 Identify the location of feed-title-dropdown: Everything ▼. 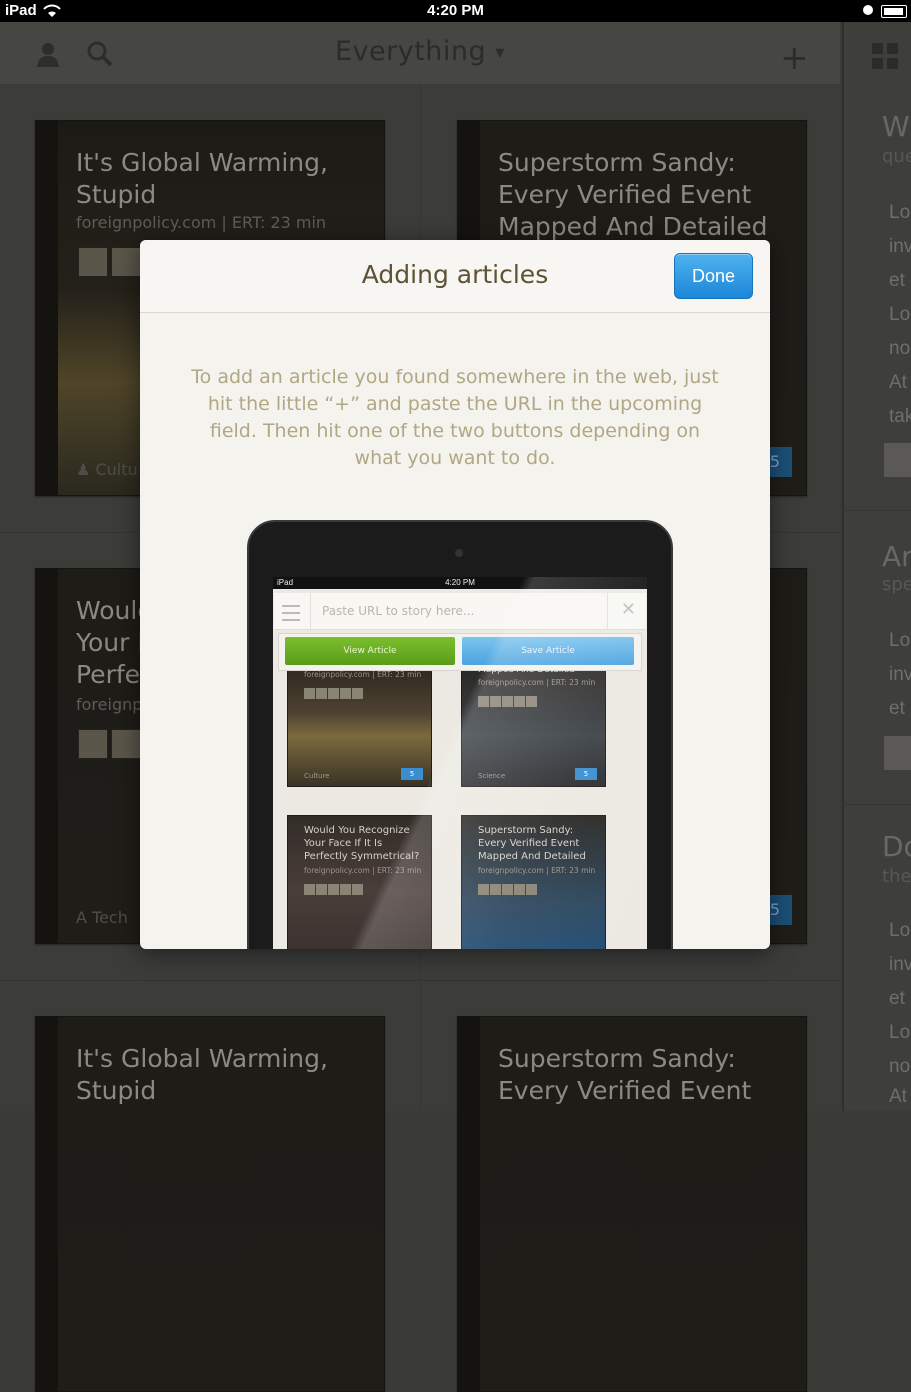
(420, 51).